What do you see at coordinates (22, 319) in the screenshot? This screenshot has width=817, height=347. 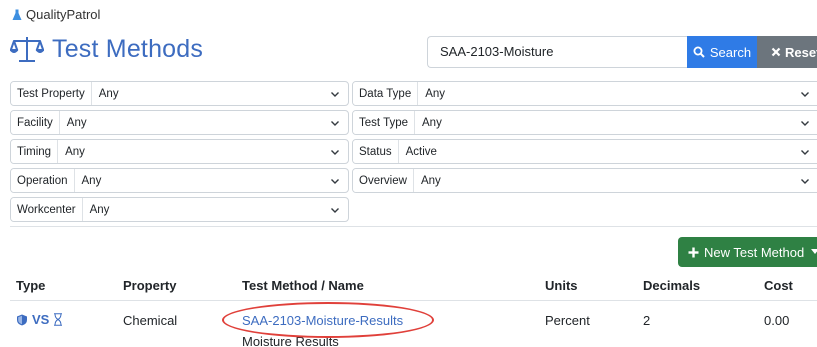 I see `shield-icon` at bounding box center [22, 319].